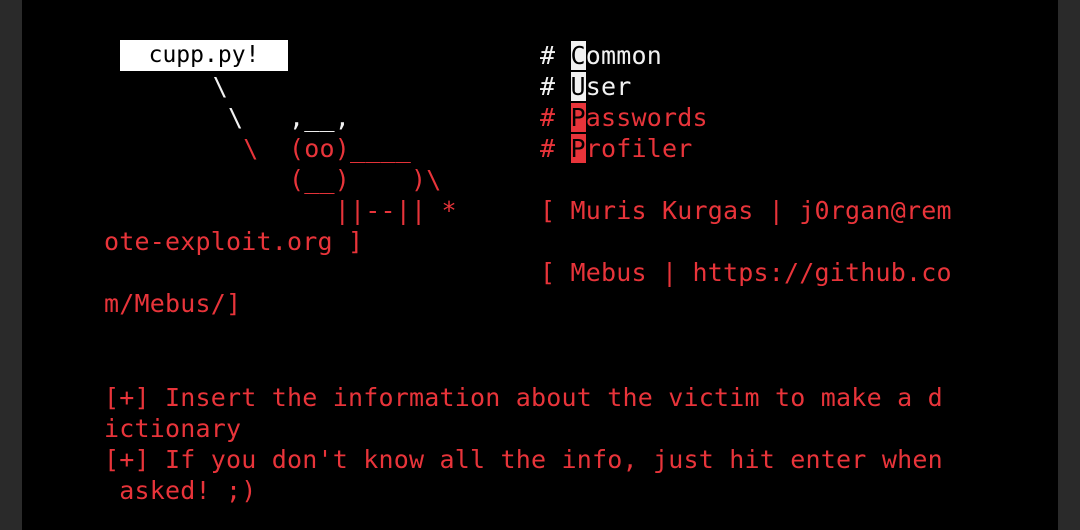 Image resolution: width=1080 pixels, height=530 pixels. I want to click on credit-line-2: [ Mebus | https://github.co, so click(746, 272).